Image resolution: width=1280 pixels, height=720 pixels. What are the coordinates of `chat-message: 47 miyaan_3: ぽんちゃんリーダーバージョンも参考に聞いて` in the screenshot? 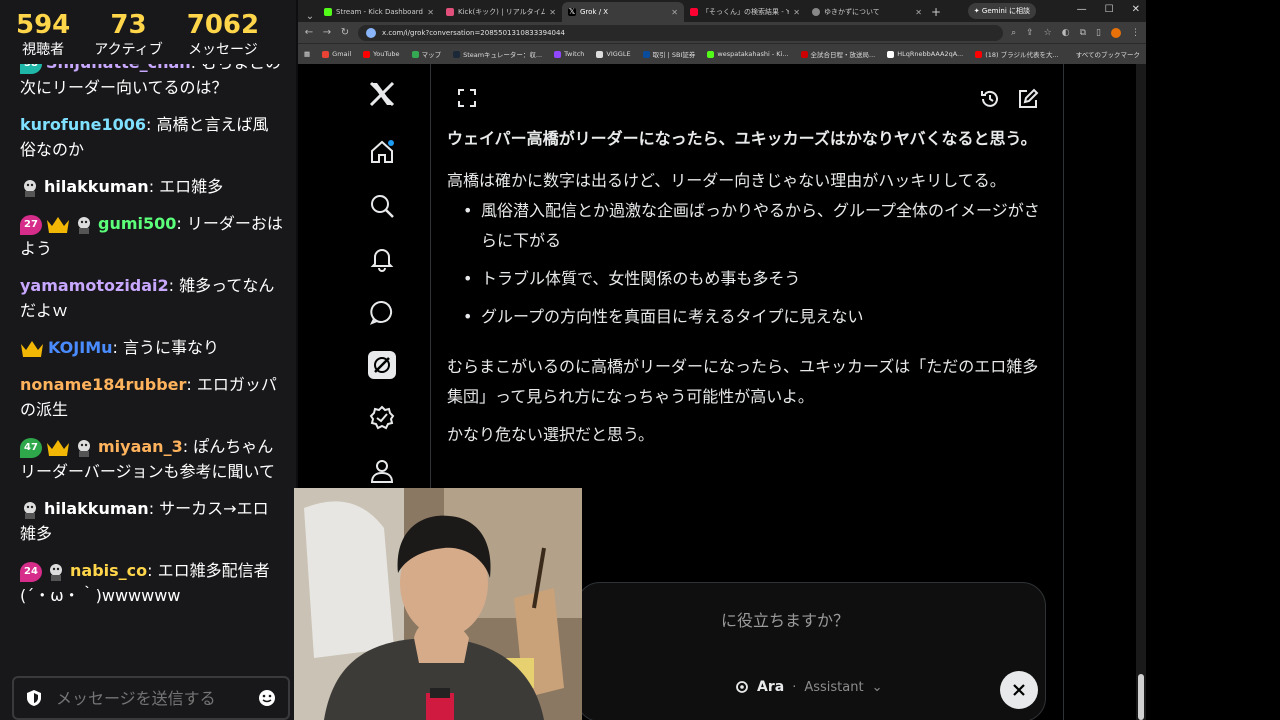 It's located at (152, 459).